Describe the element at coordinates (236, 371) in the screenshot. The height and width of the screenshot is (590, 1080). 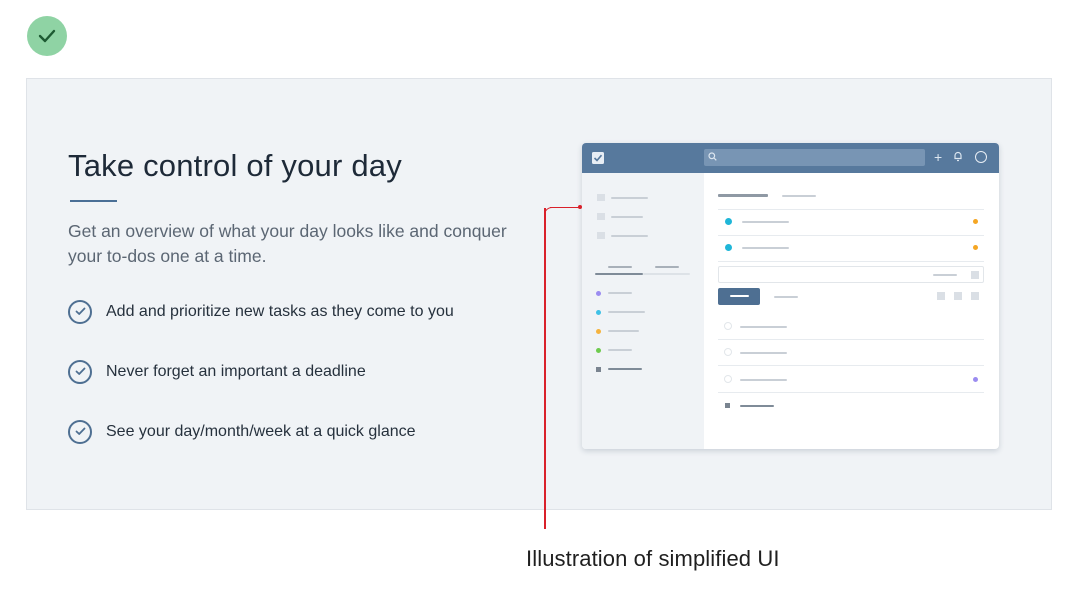
I see `feature-text: Never forget an important a deadline` at that location.